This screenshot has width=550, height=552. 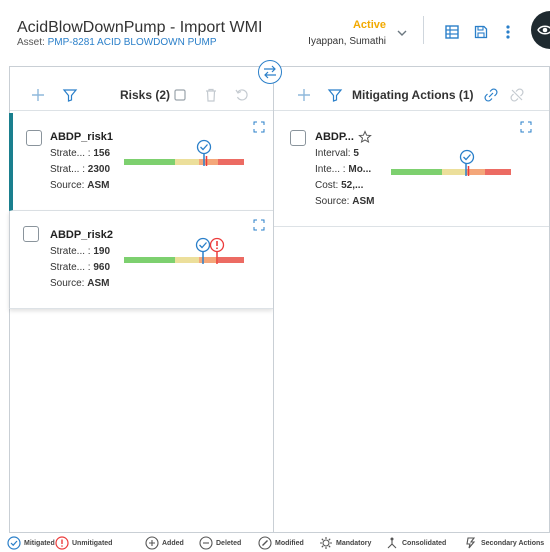 I want to click on added-icon, so click(x=152, y=543).